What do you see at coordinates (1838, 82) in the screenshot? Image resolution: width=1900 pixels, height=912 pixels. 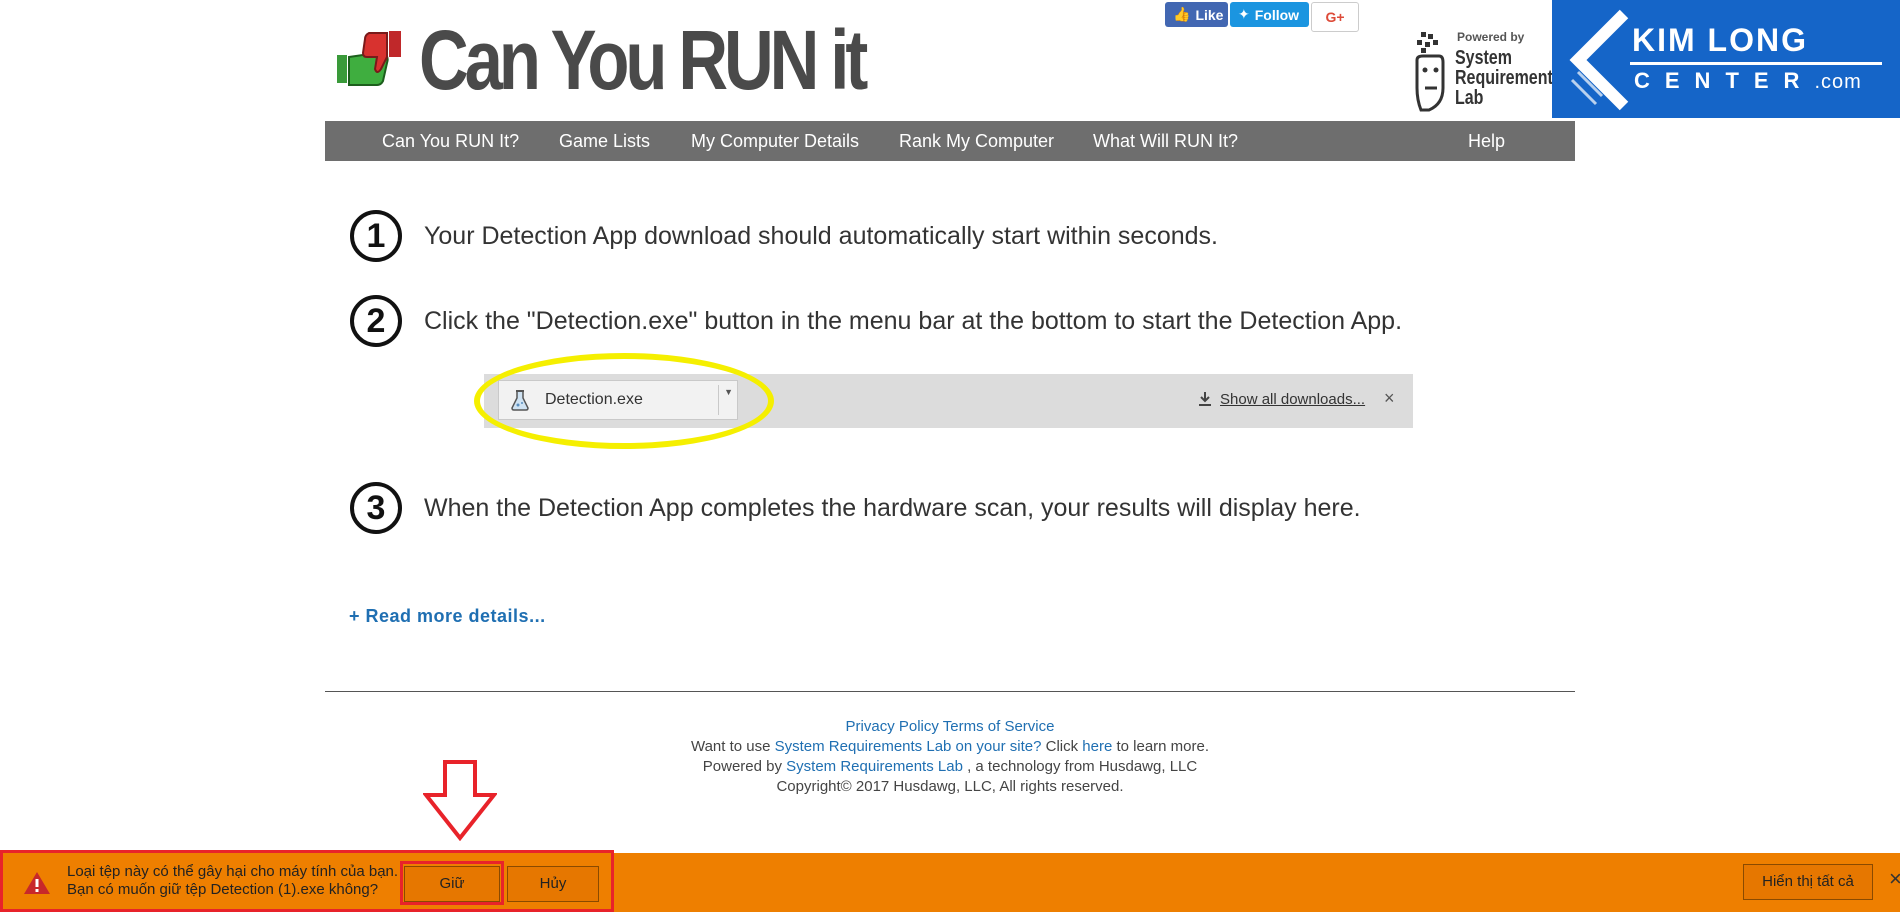 I see `kimlong-com: .com` at bounding box center [1838, 82].